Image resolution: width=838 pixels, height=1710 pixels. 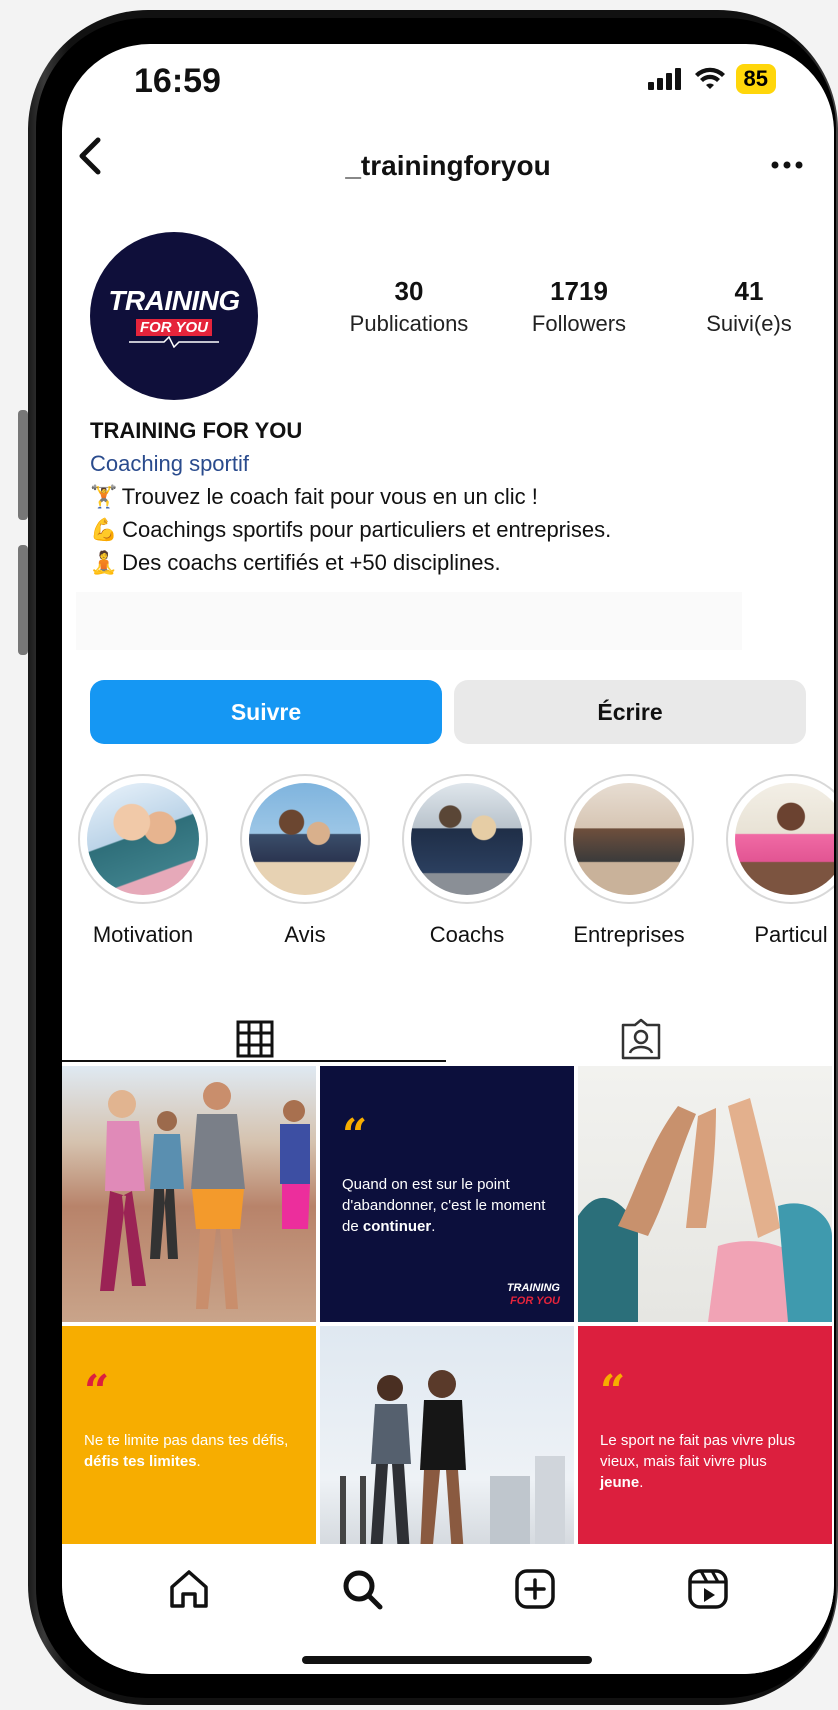 I want to click on stat-value: 30, so click(x=409, y=291).